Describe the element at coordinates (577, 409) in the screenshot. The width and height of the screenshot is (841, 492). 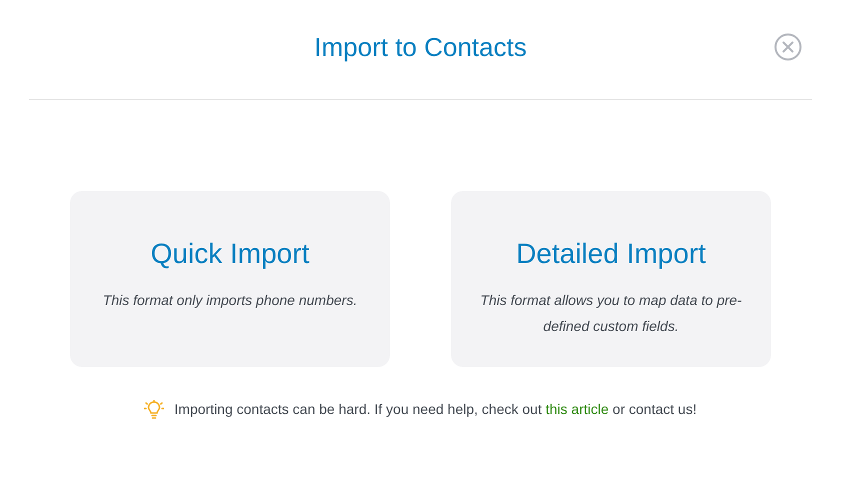
I see `article-link: this article` at that location.